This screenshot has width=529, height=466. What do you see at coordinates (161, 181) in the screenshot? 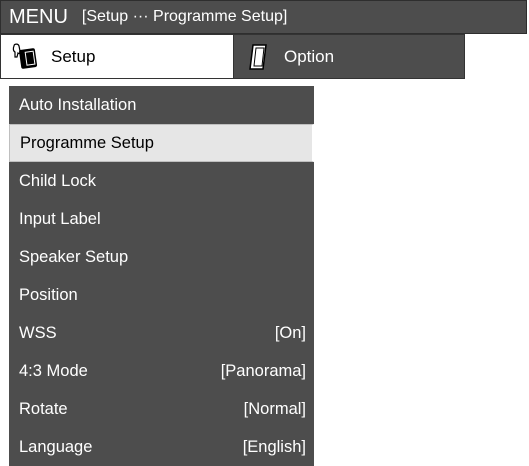
I see `menu-item-child-lock: Child Lock` at bounding box center [161, 181].